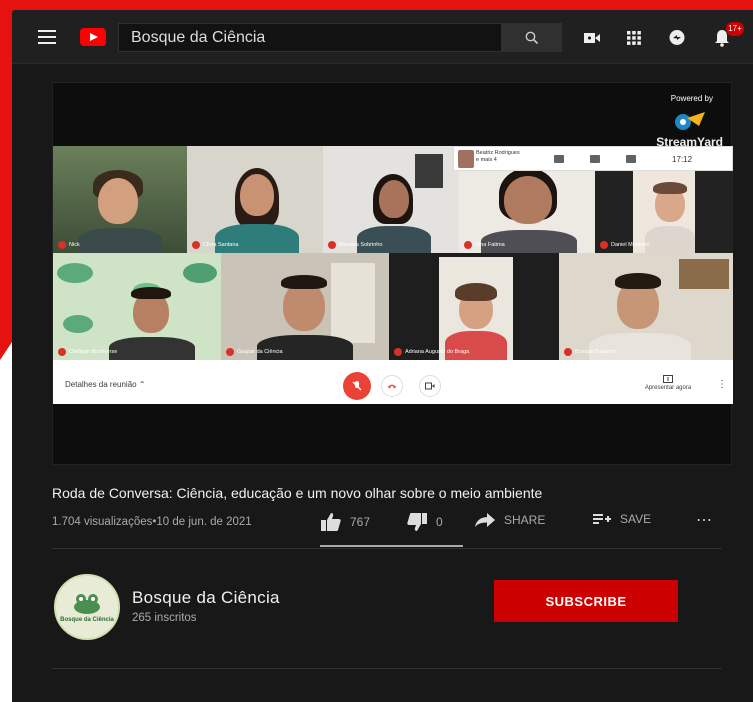  I want to click on dislike-button: 0, so click(424, 522).